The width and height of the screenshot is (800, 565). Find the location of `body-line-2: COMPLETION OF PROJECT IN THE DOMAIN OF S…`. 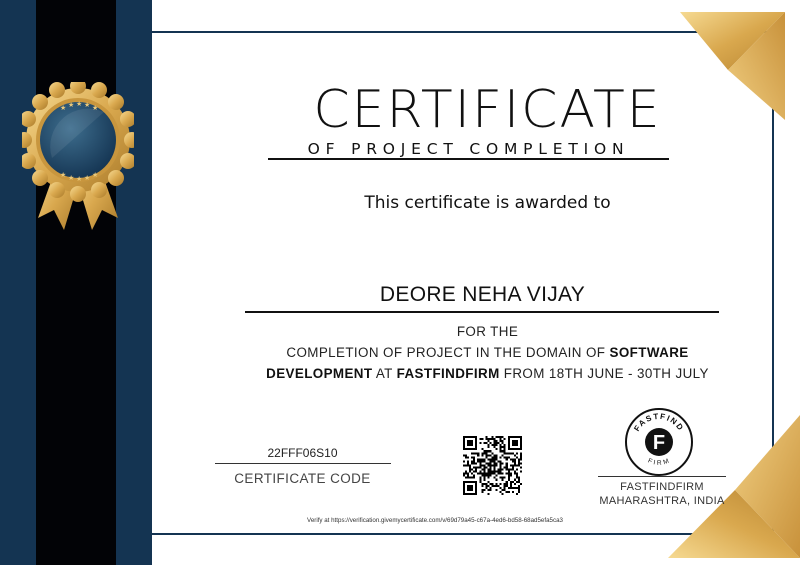

body-line-2: COMPLETION OF PROJECT IN THE DOMAIN OF S… is located at coordinates (487, 352).